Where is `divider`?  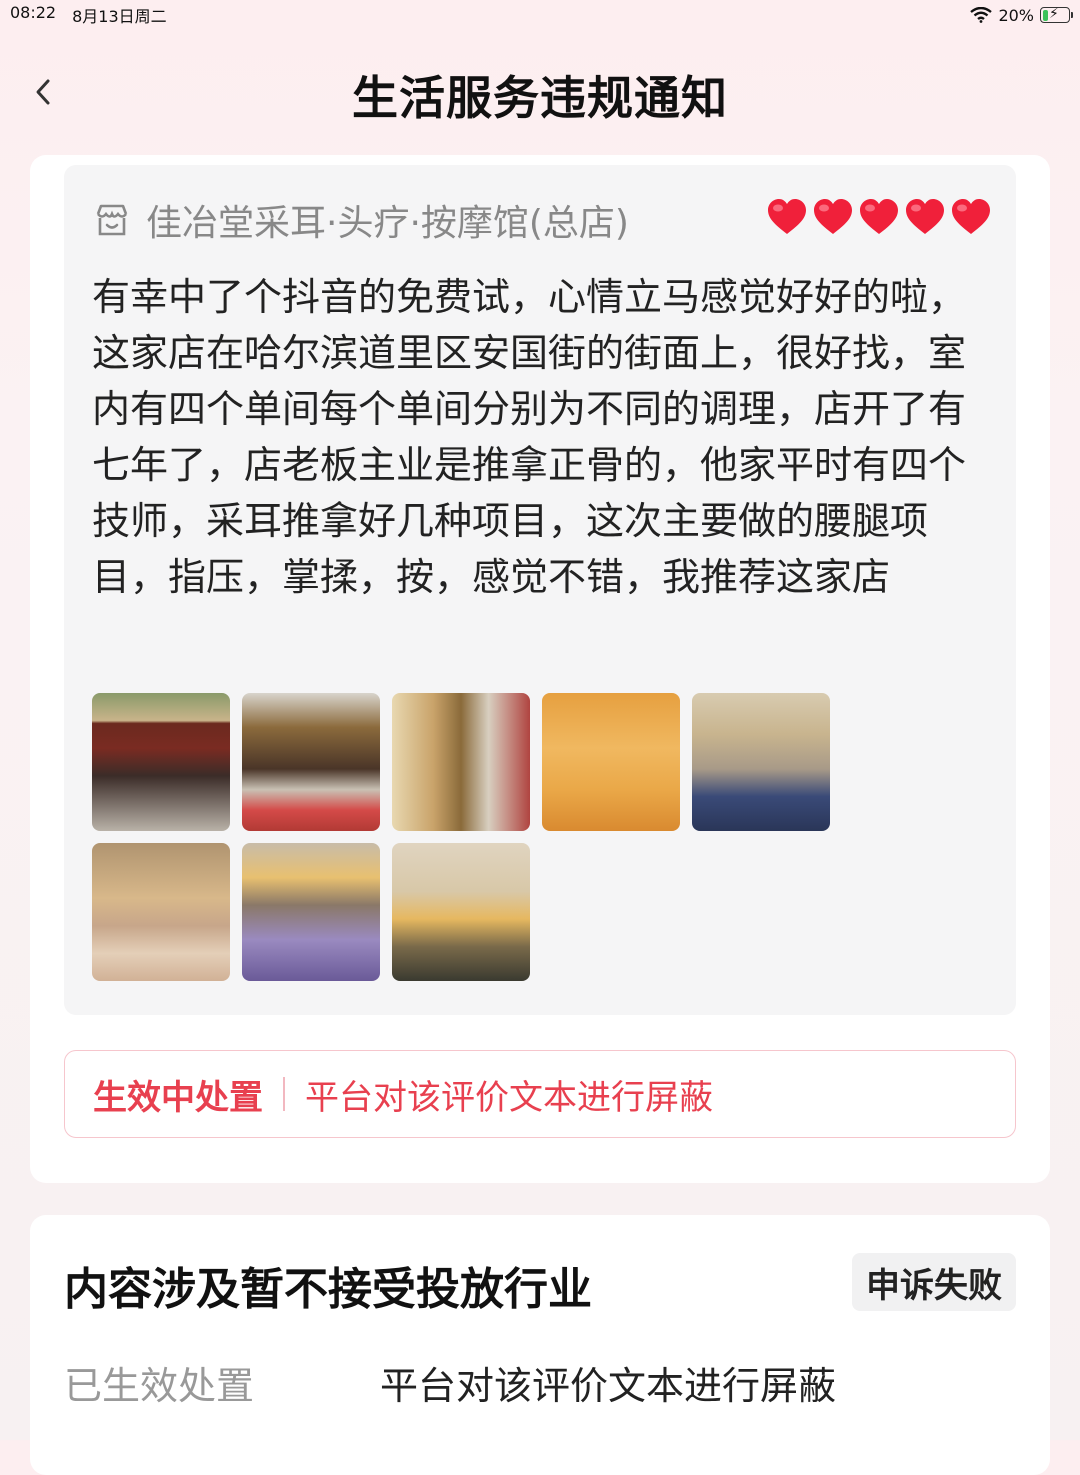
divider is located at coordinates (284, 1094).